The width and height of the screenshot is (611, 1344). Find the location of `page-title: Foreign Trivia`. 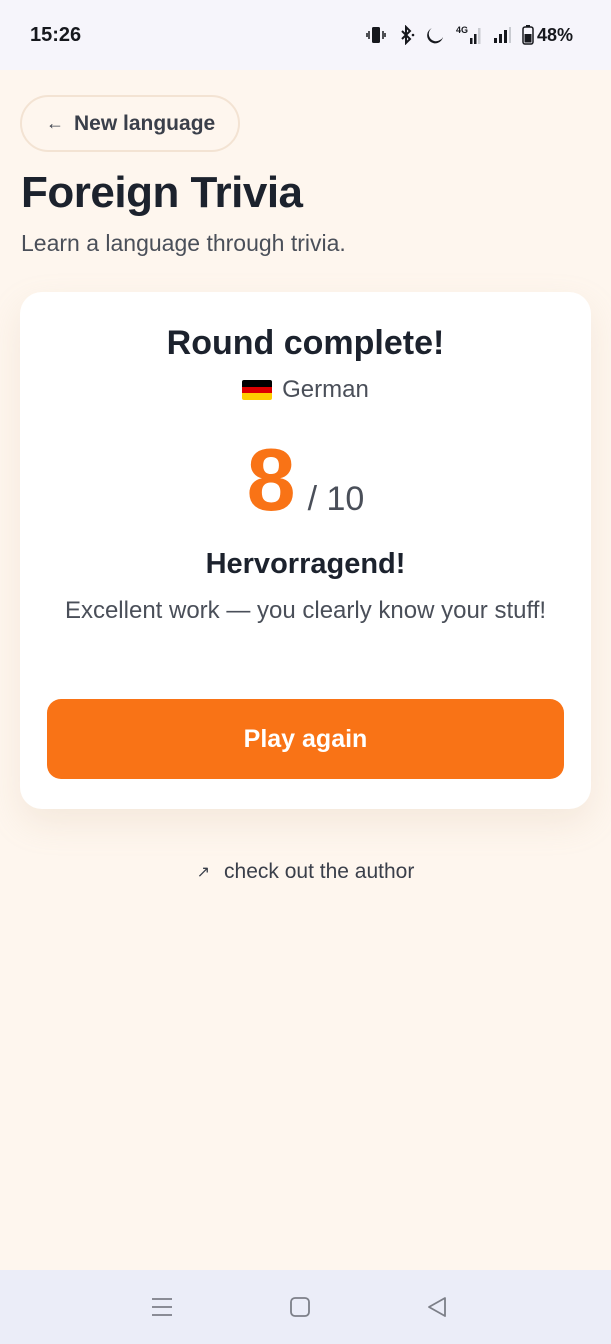

page-title: Foreign Trivia is located at coordinates (162, 192).